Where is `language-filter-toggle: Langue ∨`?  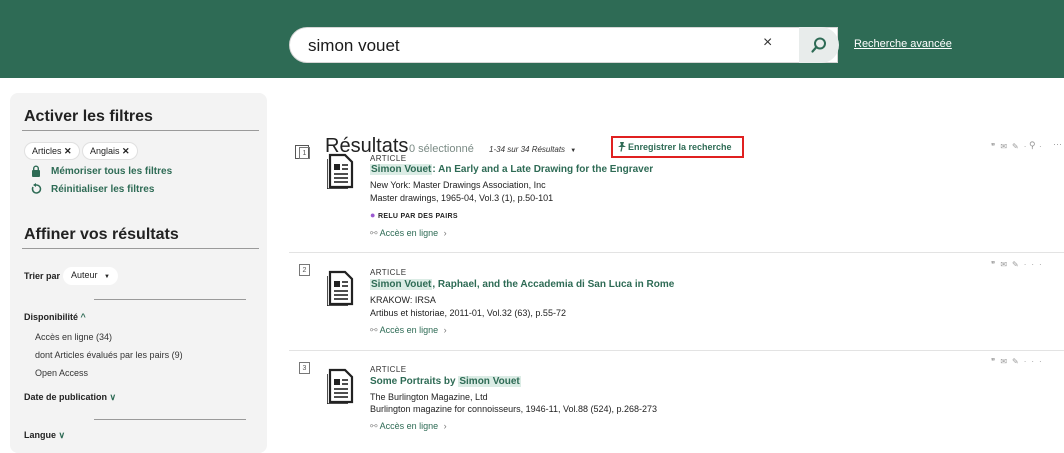
language-filter-toggle: Langue ∨ is located at coordinates (44, 435).